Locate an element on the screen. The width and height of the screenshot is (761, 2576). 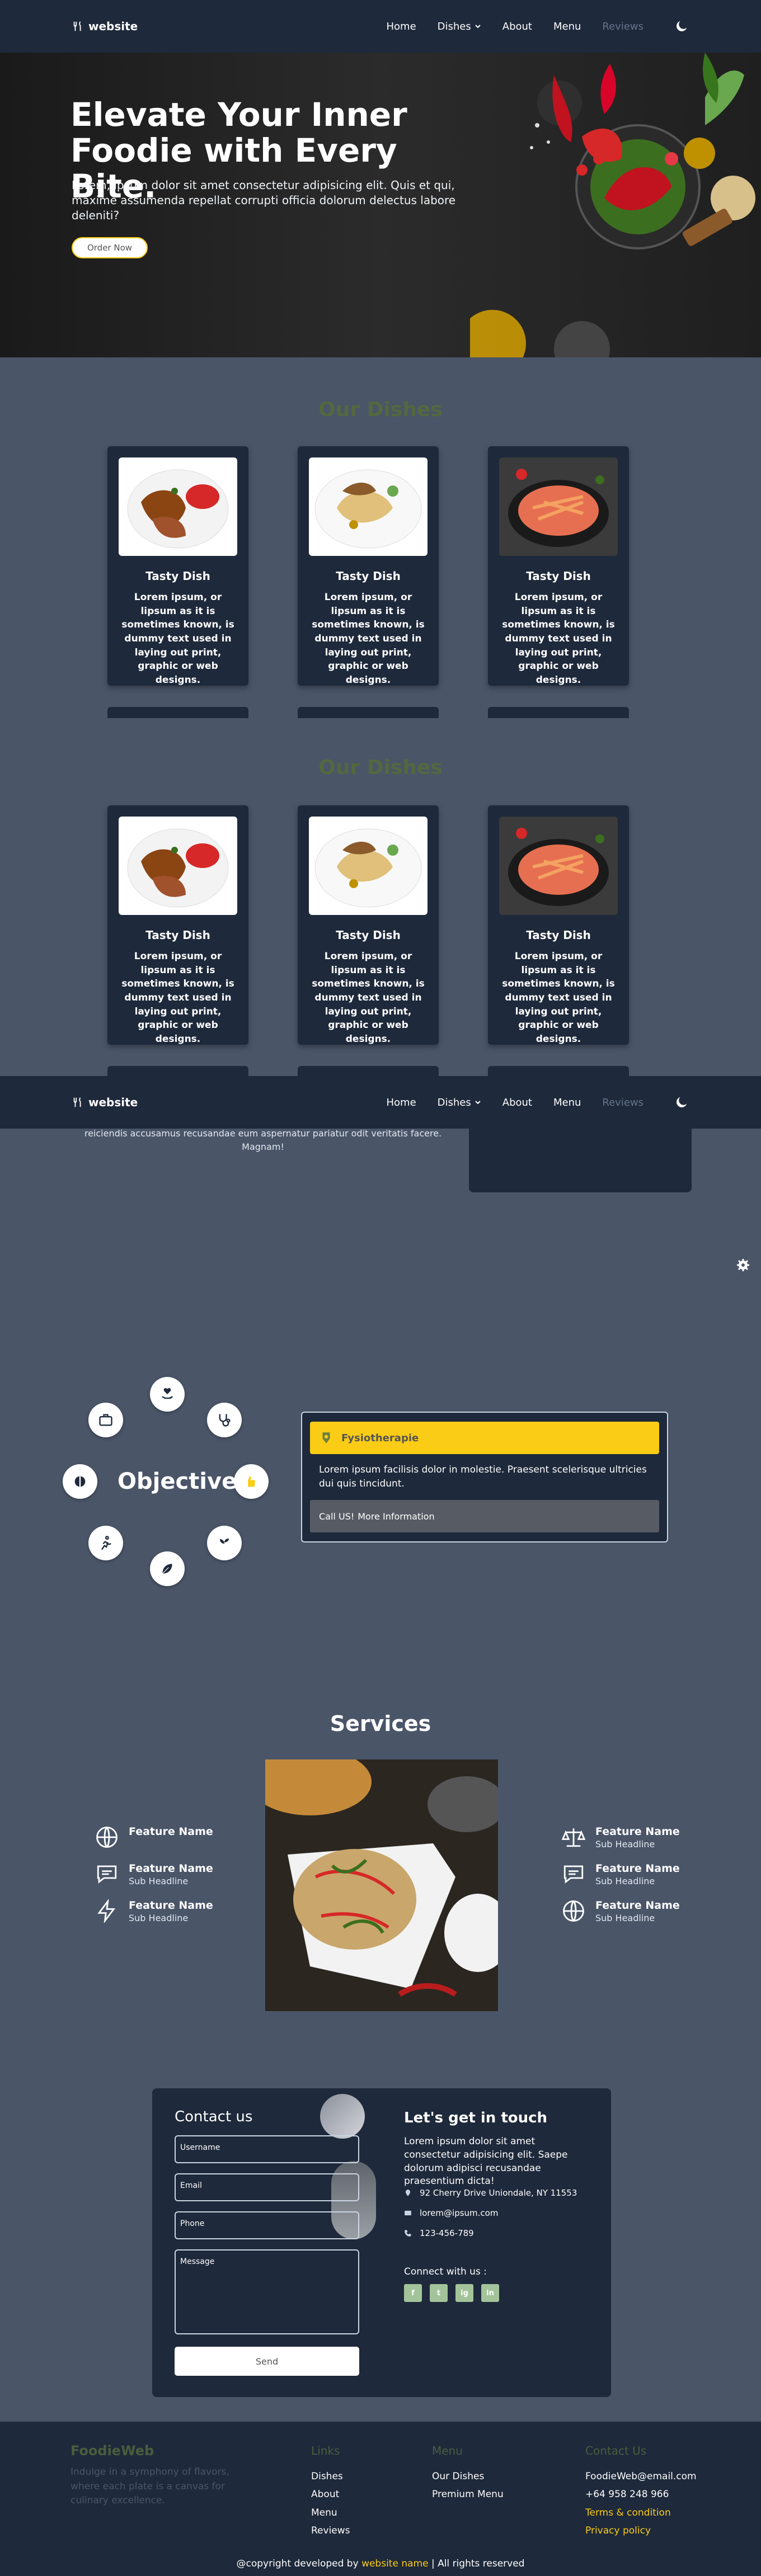
leaf-icon is located at coordinates (167, 1568).